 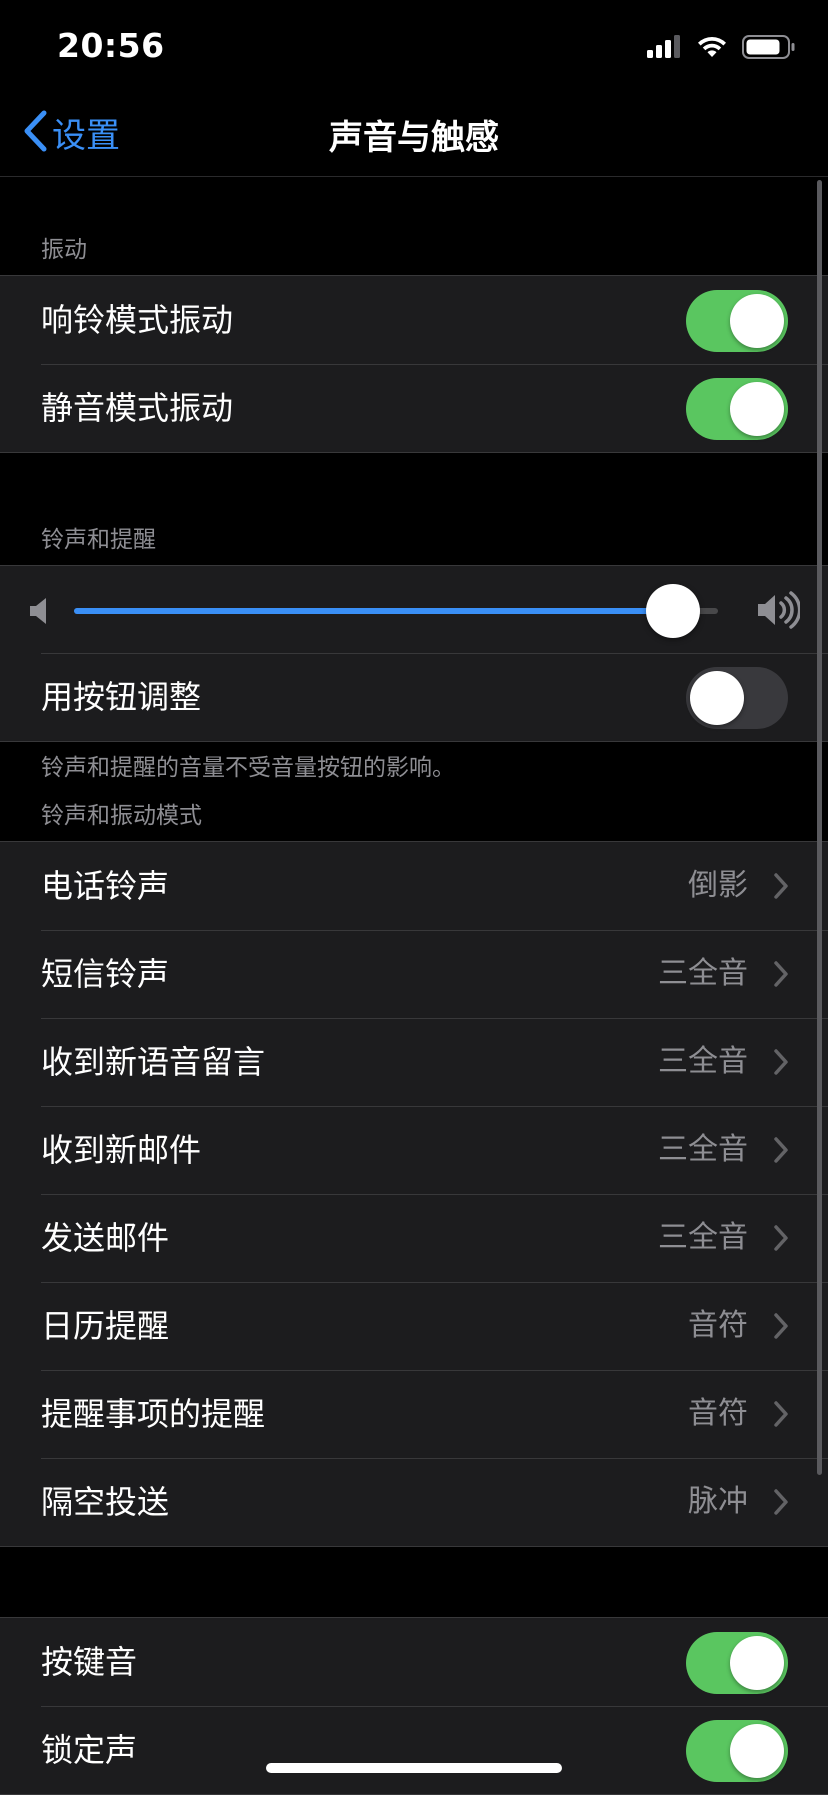 I want to click on status-time: 20:56, so click(x=111, y=45).